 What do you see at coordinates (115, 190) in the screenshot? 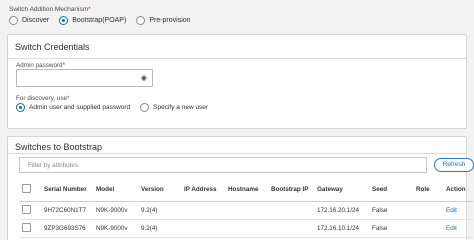
I see `column-header: Model` at bounding box center [115, 190].